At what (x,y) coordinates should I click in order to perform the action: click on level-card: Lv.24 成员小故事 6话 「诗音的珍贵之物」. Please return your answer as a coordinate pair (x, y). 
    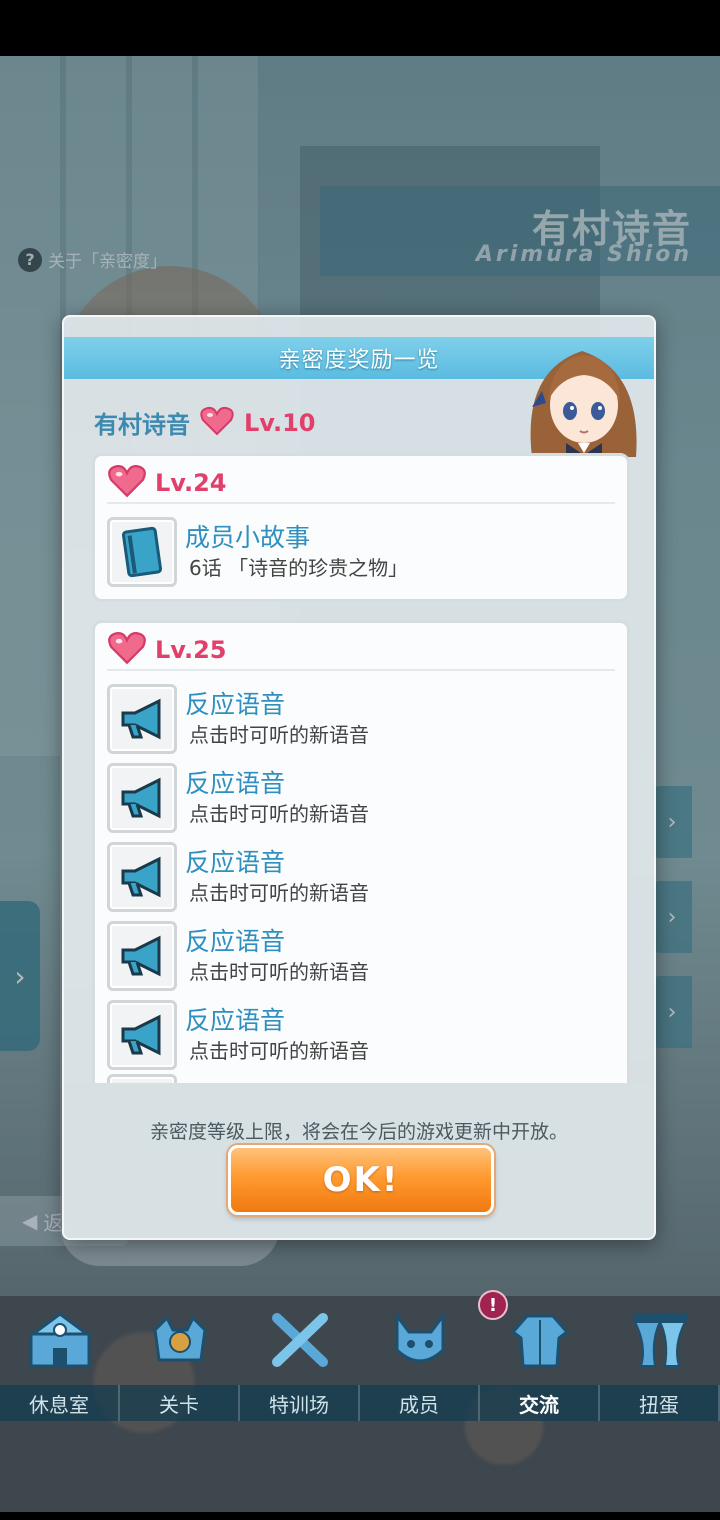
    Looking at the image, I should click on (361, 527).